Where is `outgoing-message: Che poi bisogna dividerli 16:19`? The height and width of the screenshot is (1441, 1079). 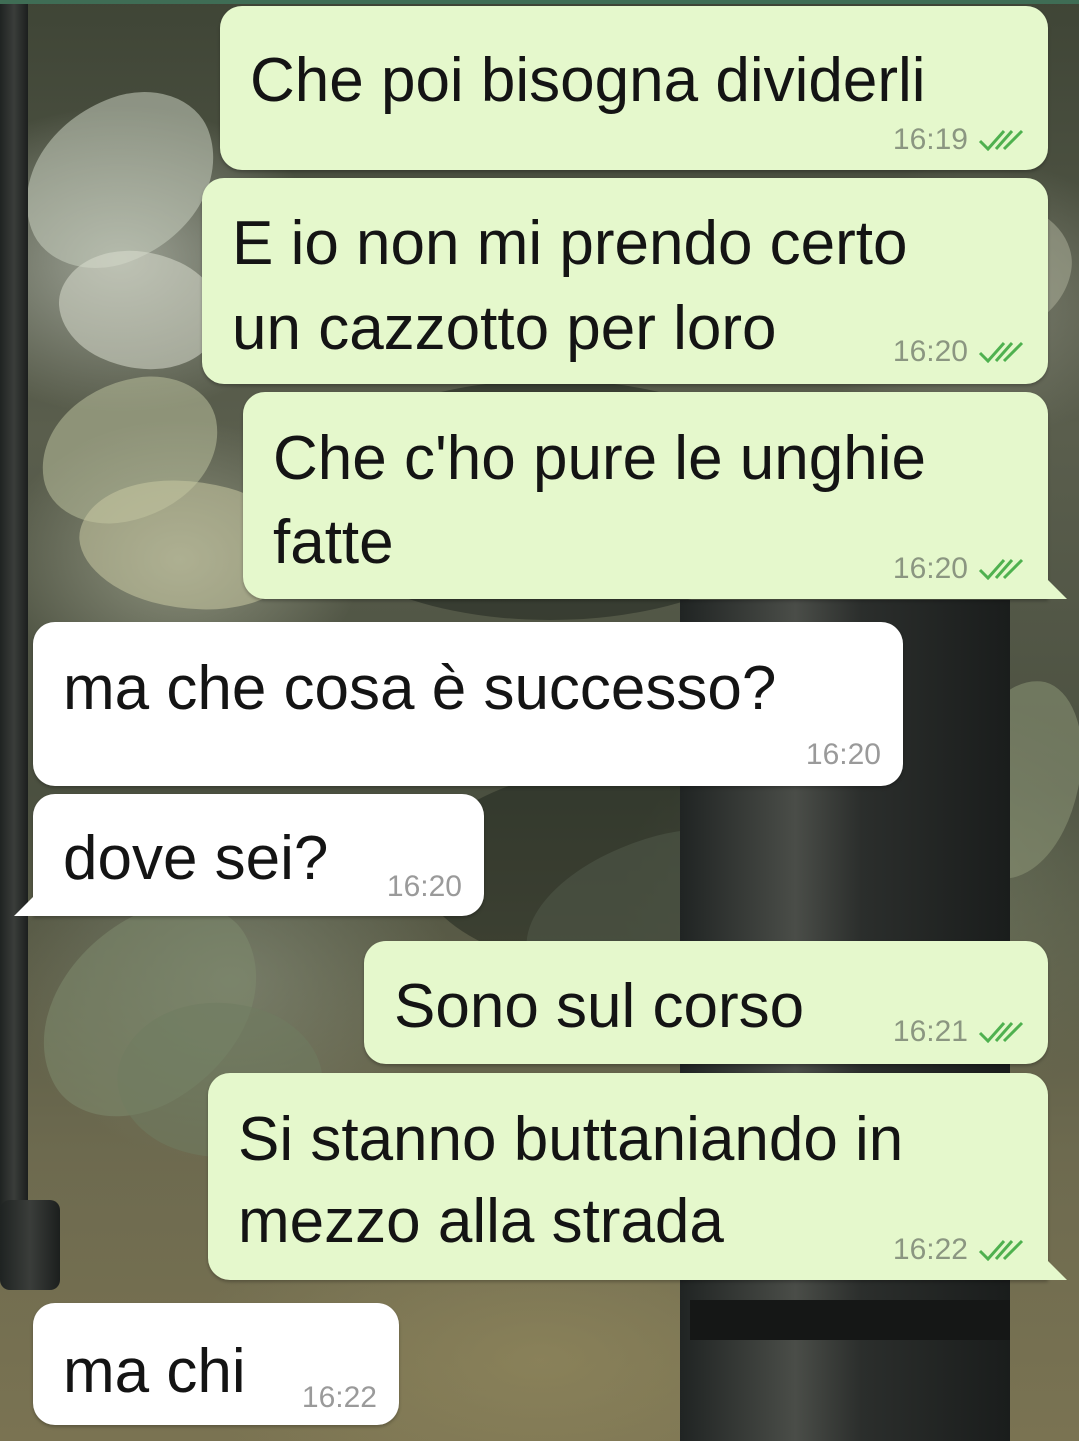
outgoing-message: Che poi bisogna dividerli 16:19 is located at coordinates (634, 88).